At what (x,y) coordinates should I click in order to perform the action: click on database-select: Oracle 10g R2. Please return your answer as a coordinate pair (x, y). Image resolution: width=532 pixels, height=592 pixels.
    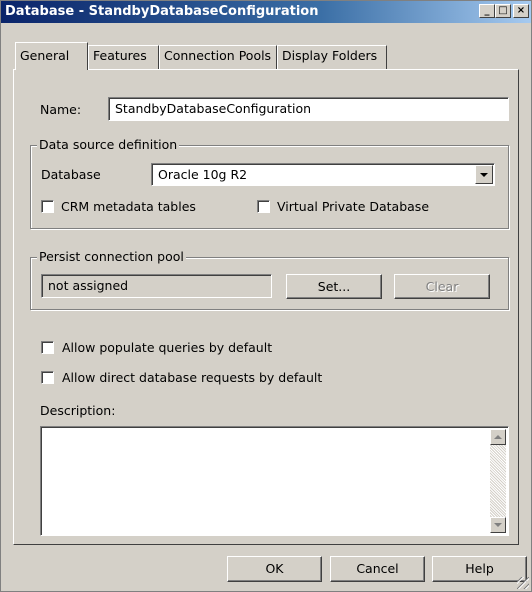
    Looking at the image, I should click on (323, 174).